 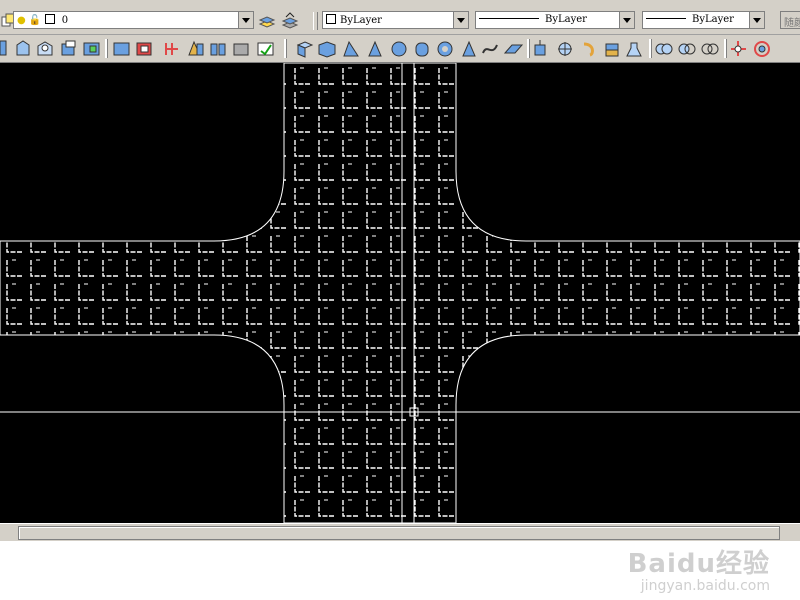 What do you see at coordinates (713, 19) in the screenshot?
I see `lineweight-value: ByLayer` at bounding box center [713, 19].